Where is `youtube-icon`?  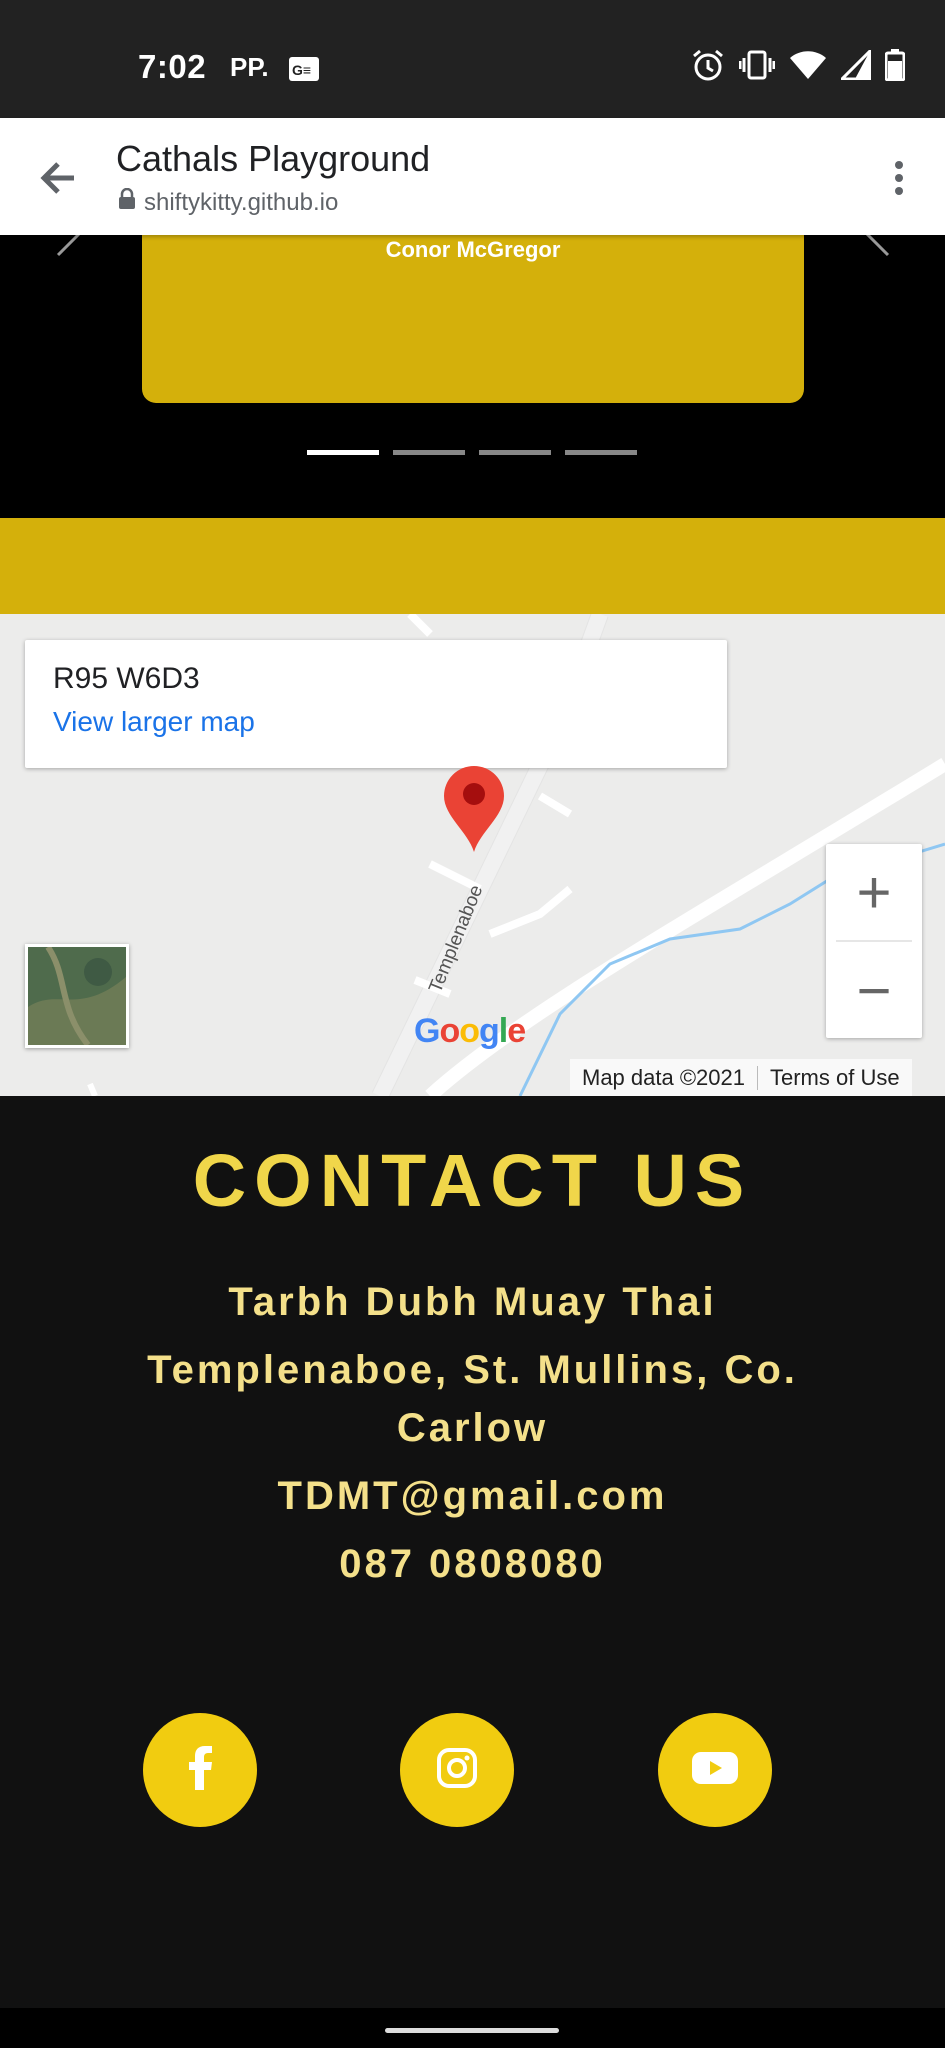
youtube-icon is located at coordinates (715, 1770).